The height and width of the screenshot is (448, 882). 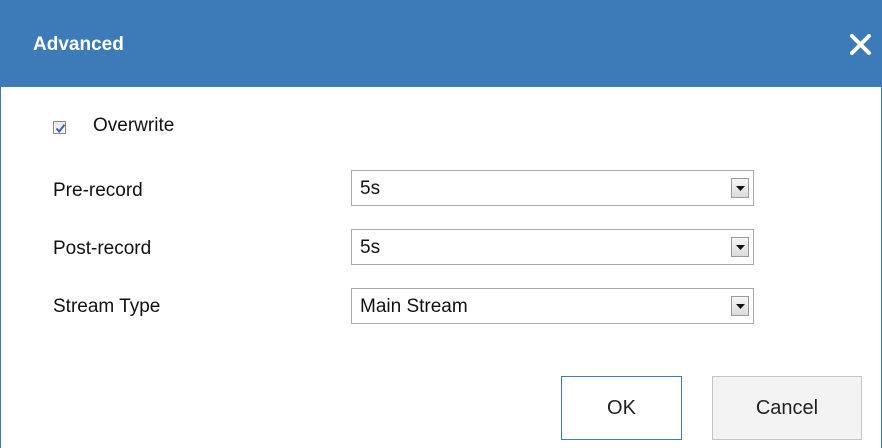 I want to click on checkmark-icon, so click(x=60, y=129).